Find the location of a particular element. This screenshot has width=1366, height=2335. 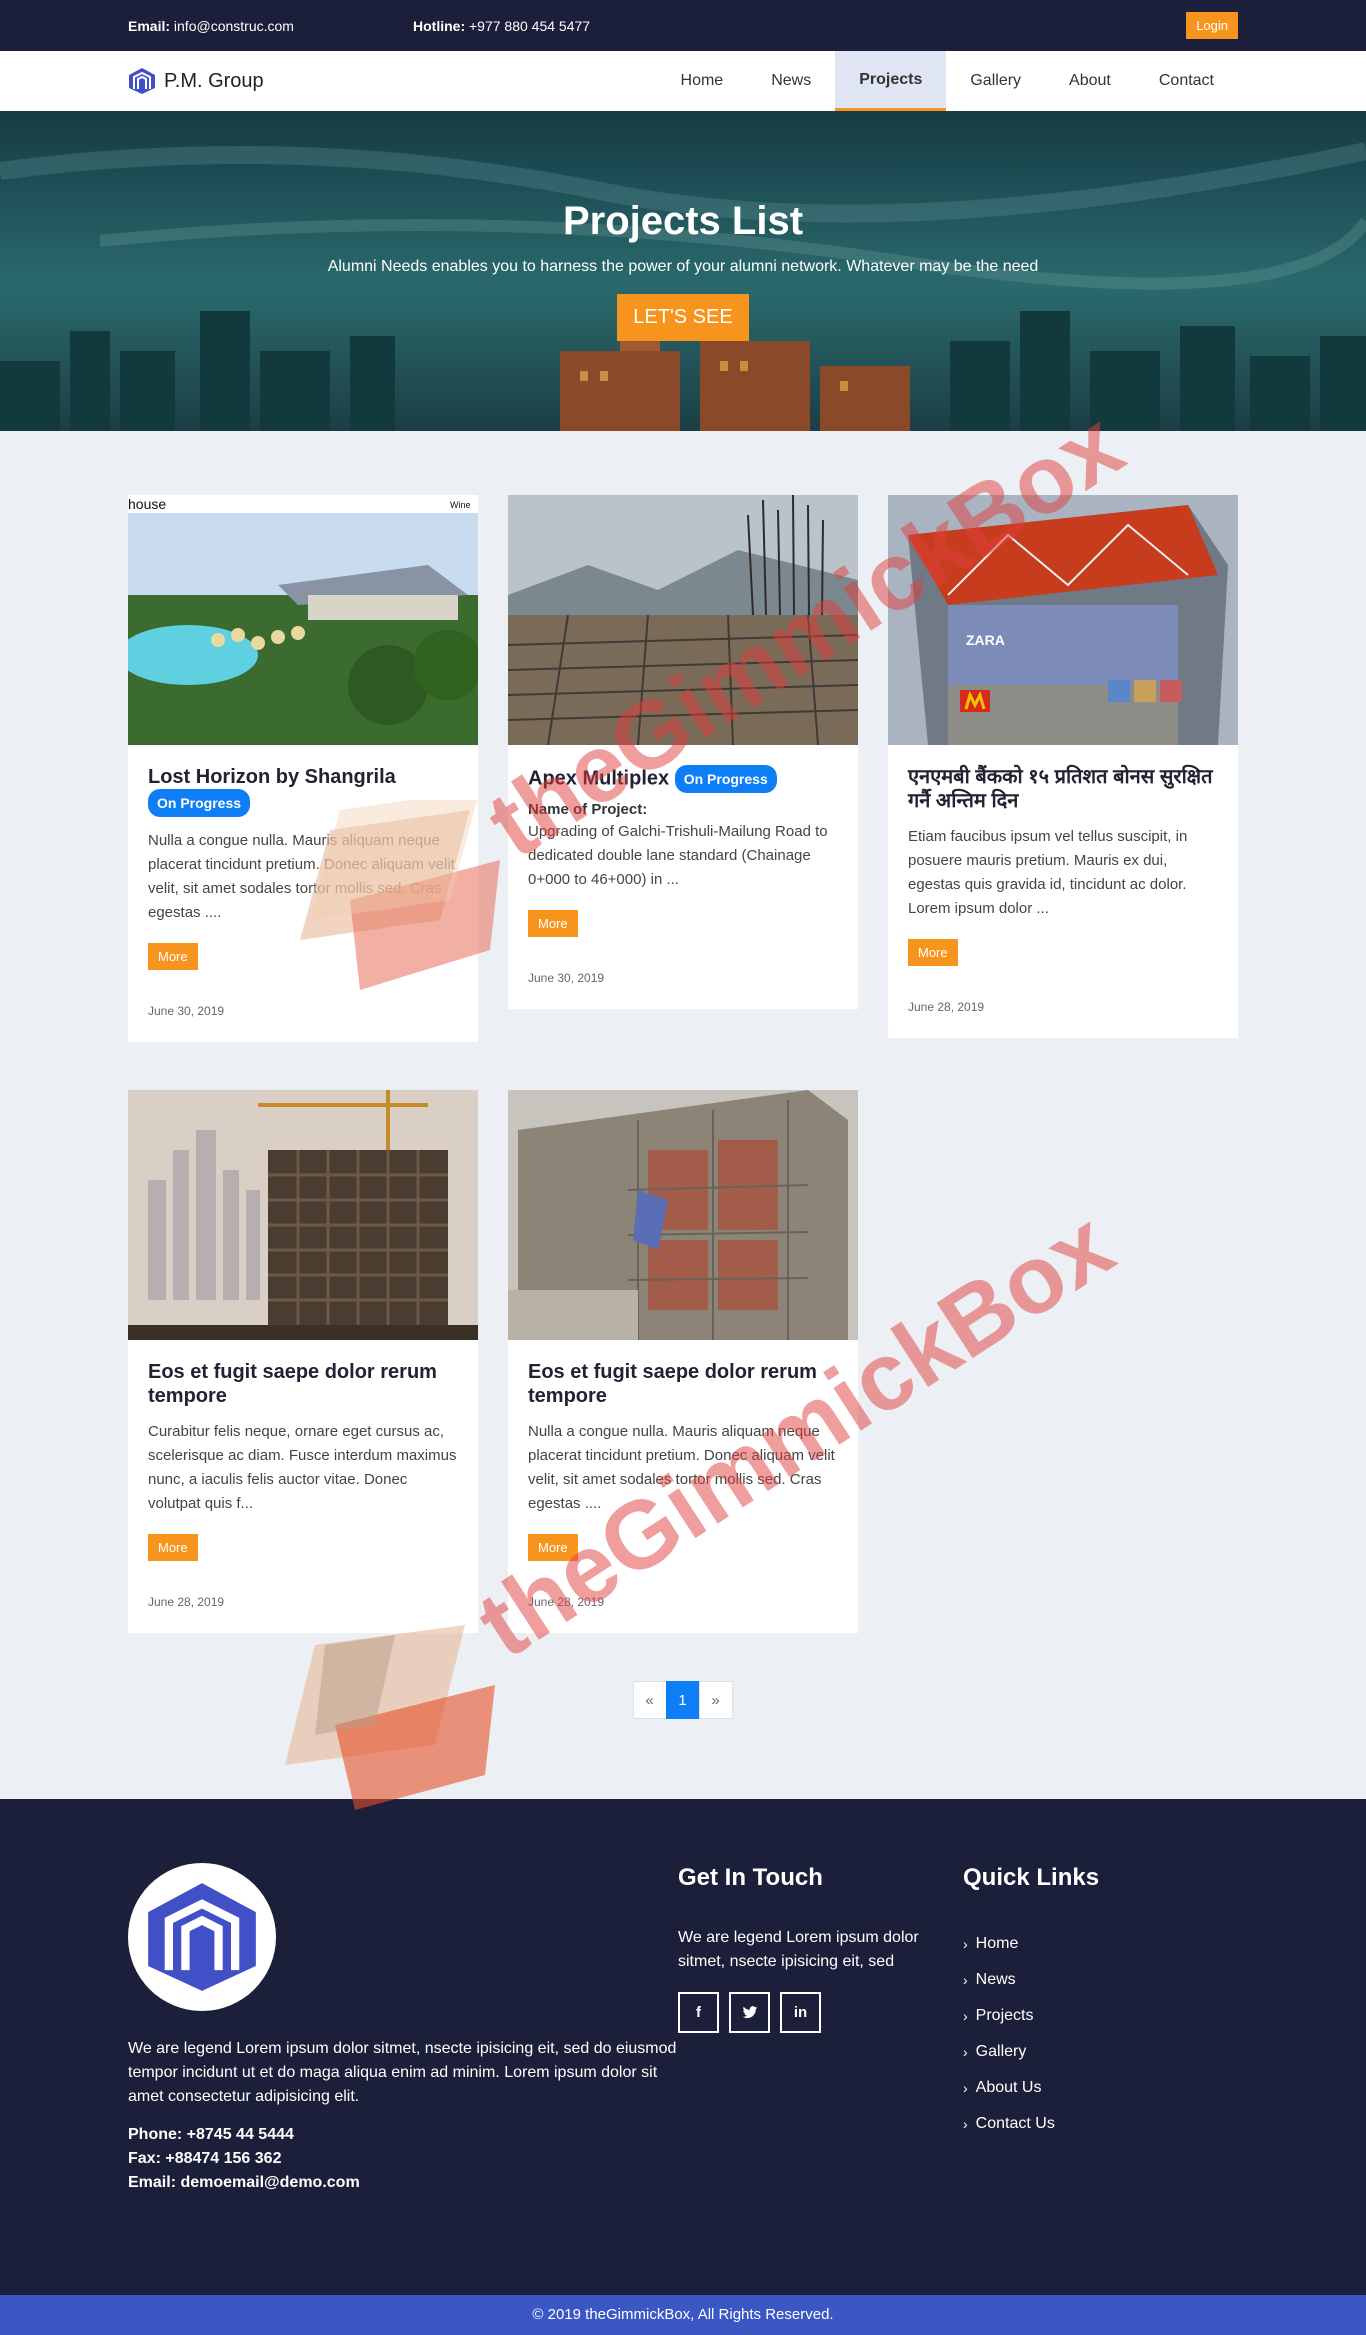

mall-building-photo: ZARA is located at coordinates (1063, 620).